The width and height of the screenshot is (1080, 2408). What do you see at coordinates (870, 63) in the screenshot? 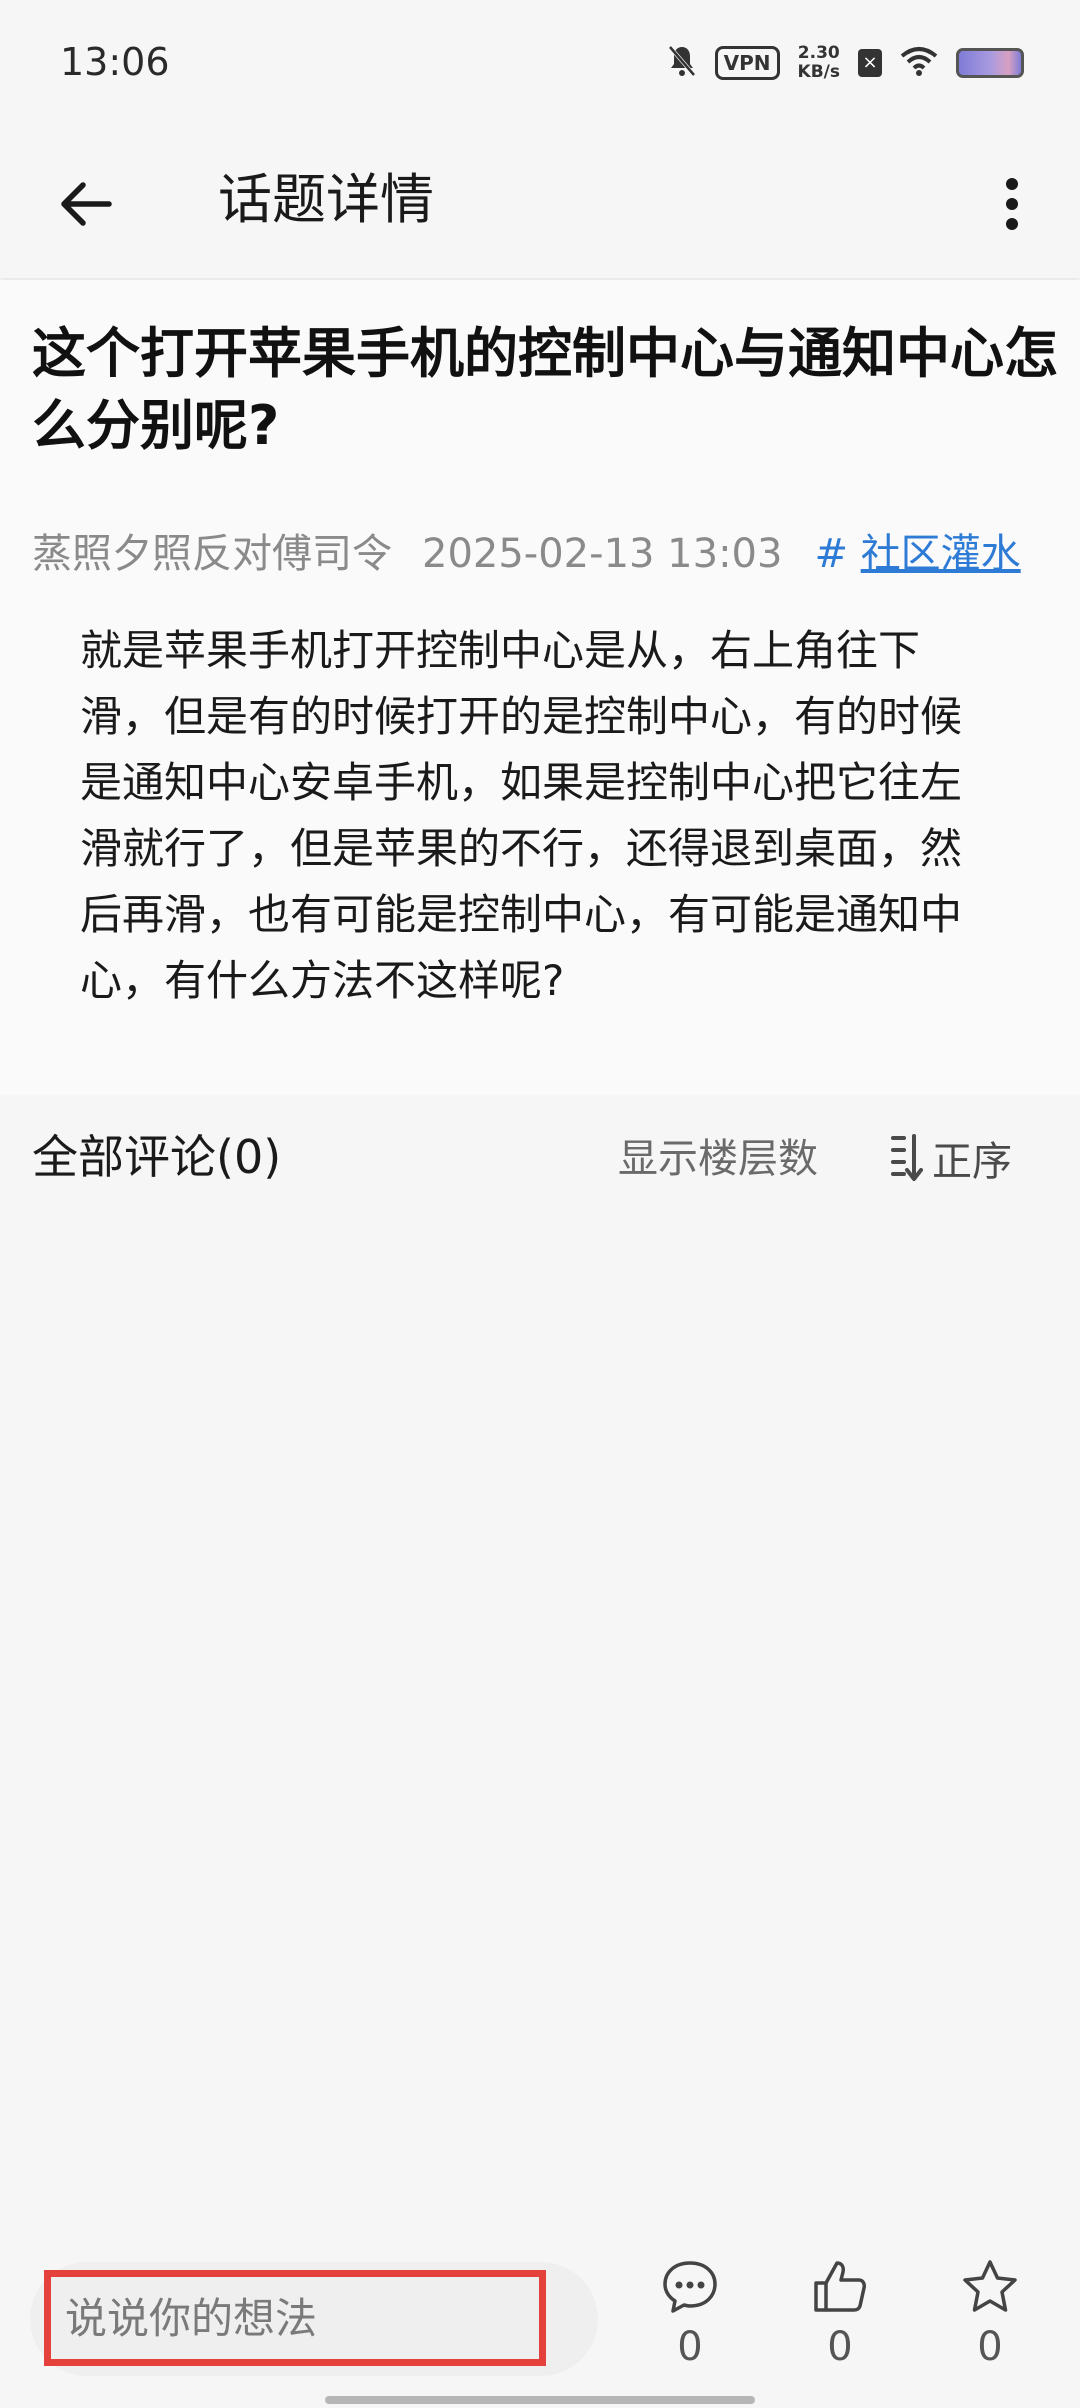
I see `no-sim-icon: ×` at bounding box center [870, 63].